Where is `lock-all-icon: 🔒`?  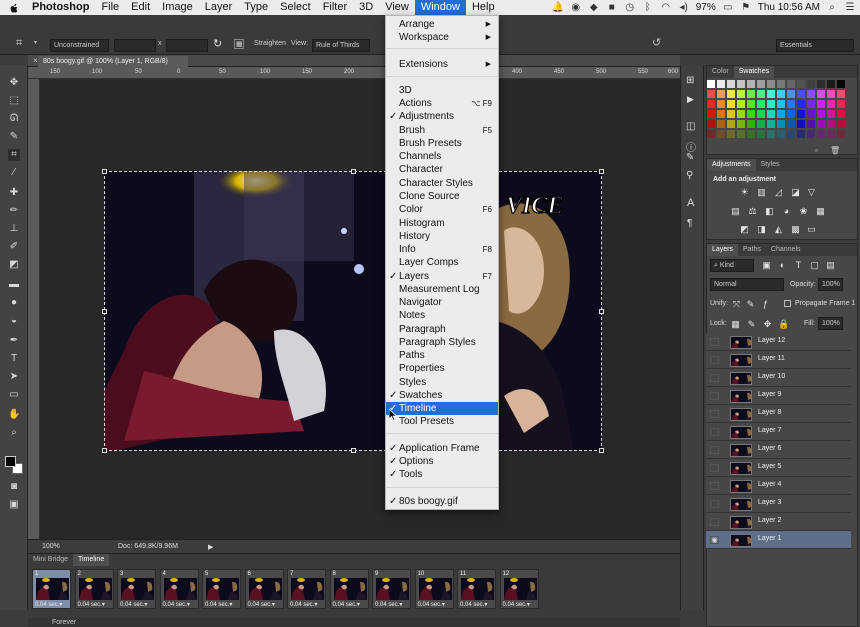 lock-all-icon: 🔒 is located at coordinates (783, 324).